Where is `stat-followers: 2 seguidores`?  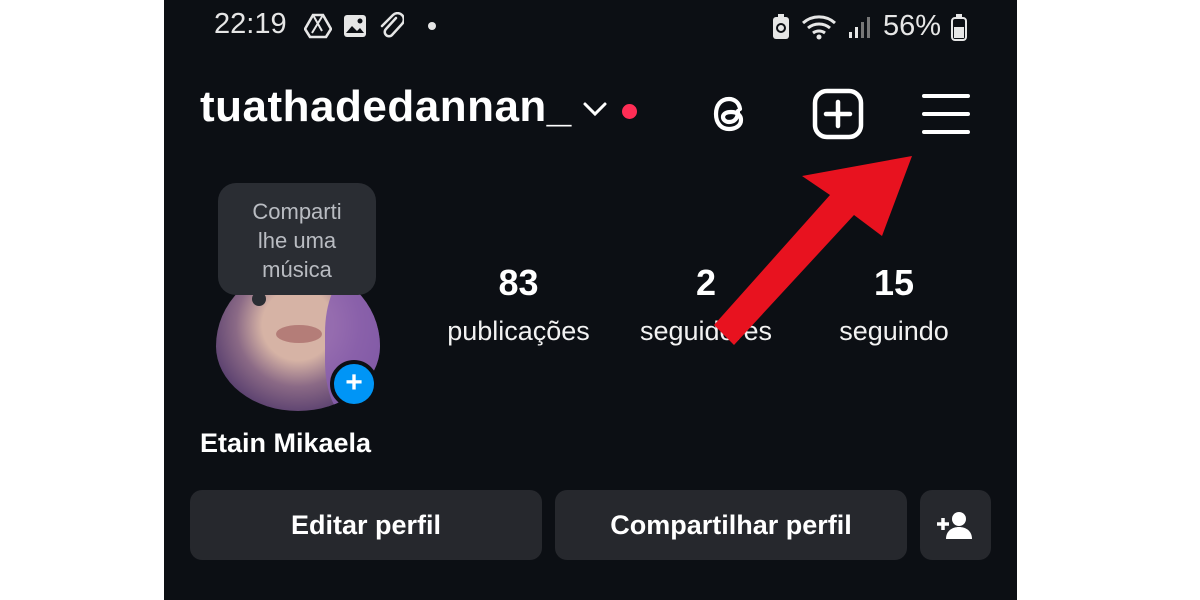 stat-followers: 2 seguidores is located at coordinates (706, 304).